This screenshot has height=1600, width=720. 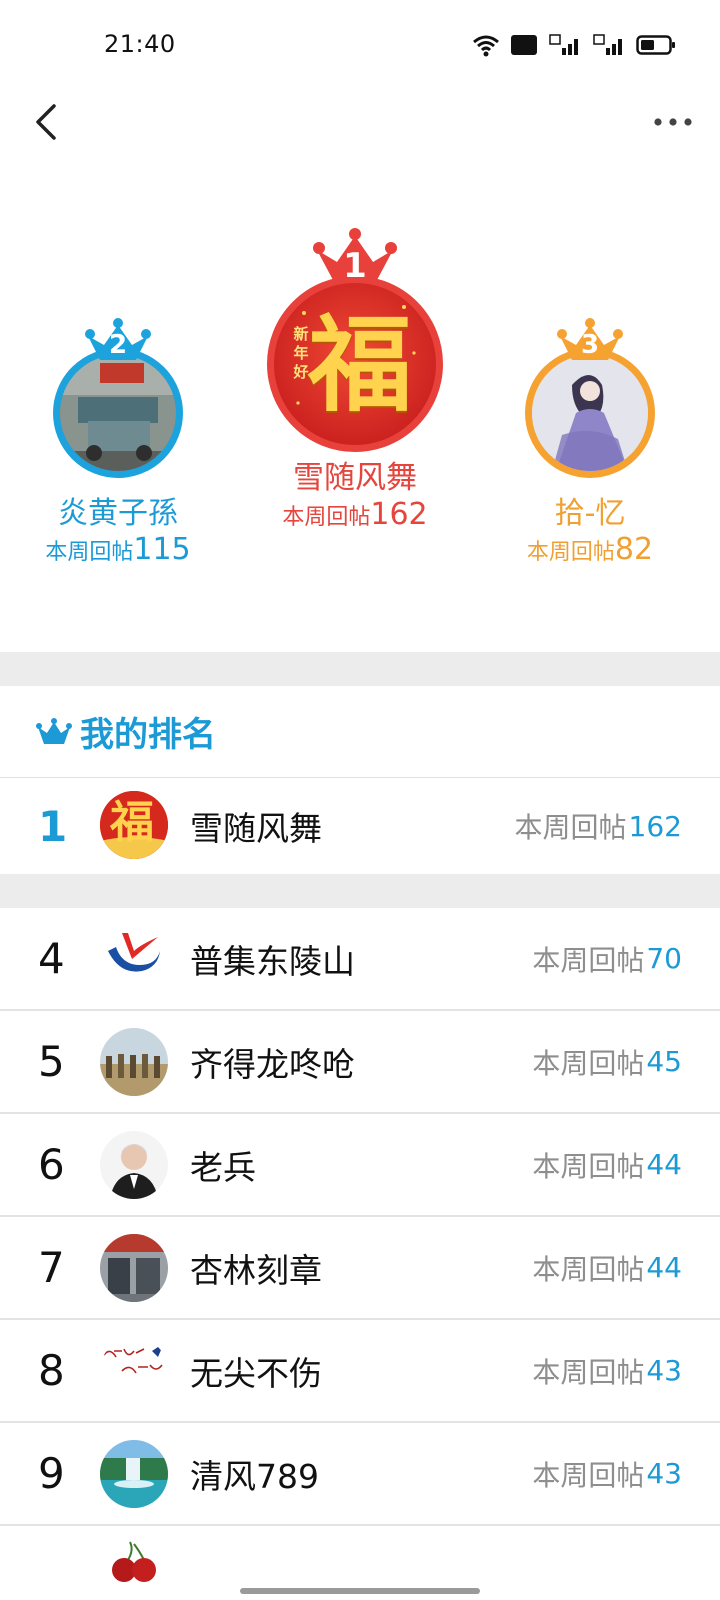 I want to click on truck-photo-avatar, so click(x=118, y=413).